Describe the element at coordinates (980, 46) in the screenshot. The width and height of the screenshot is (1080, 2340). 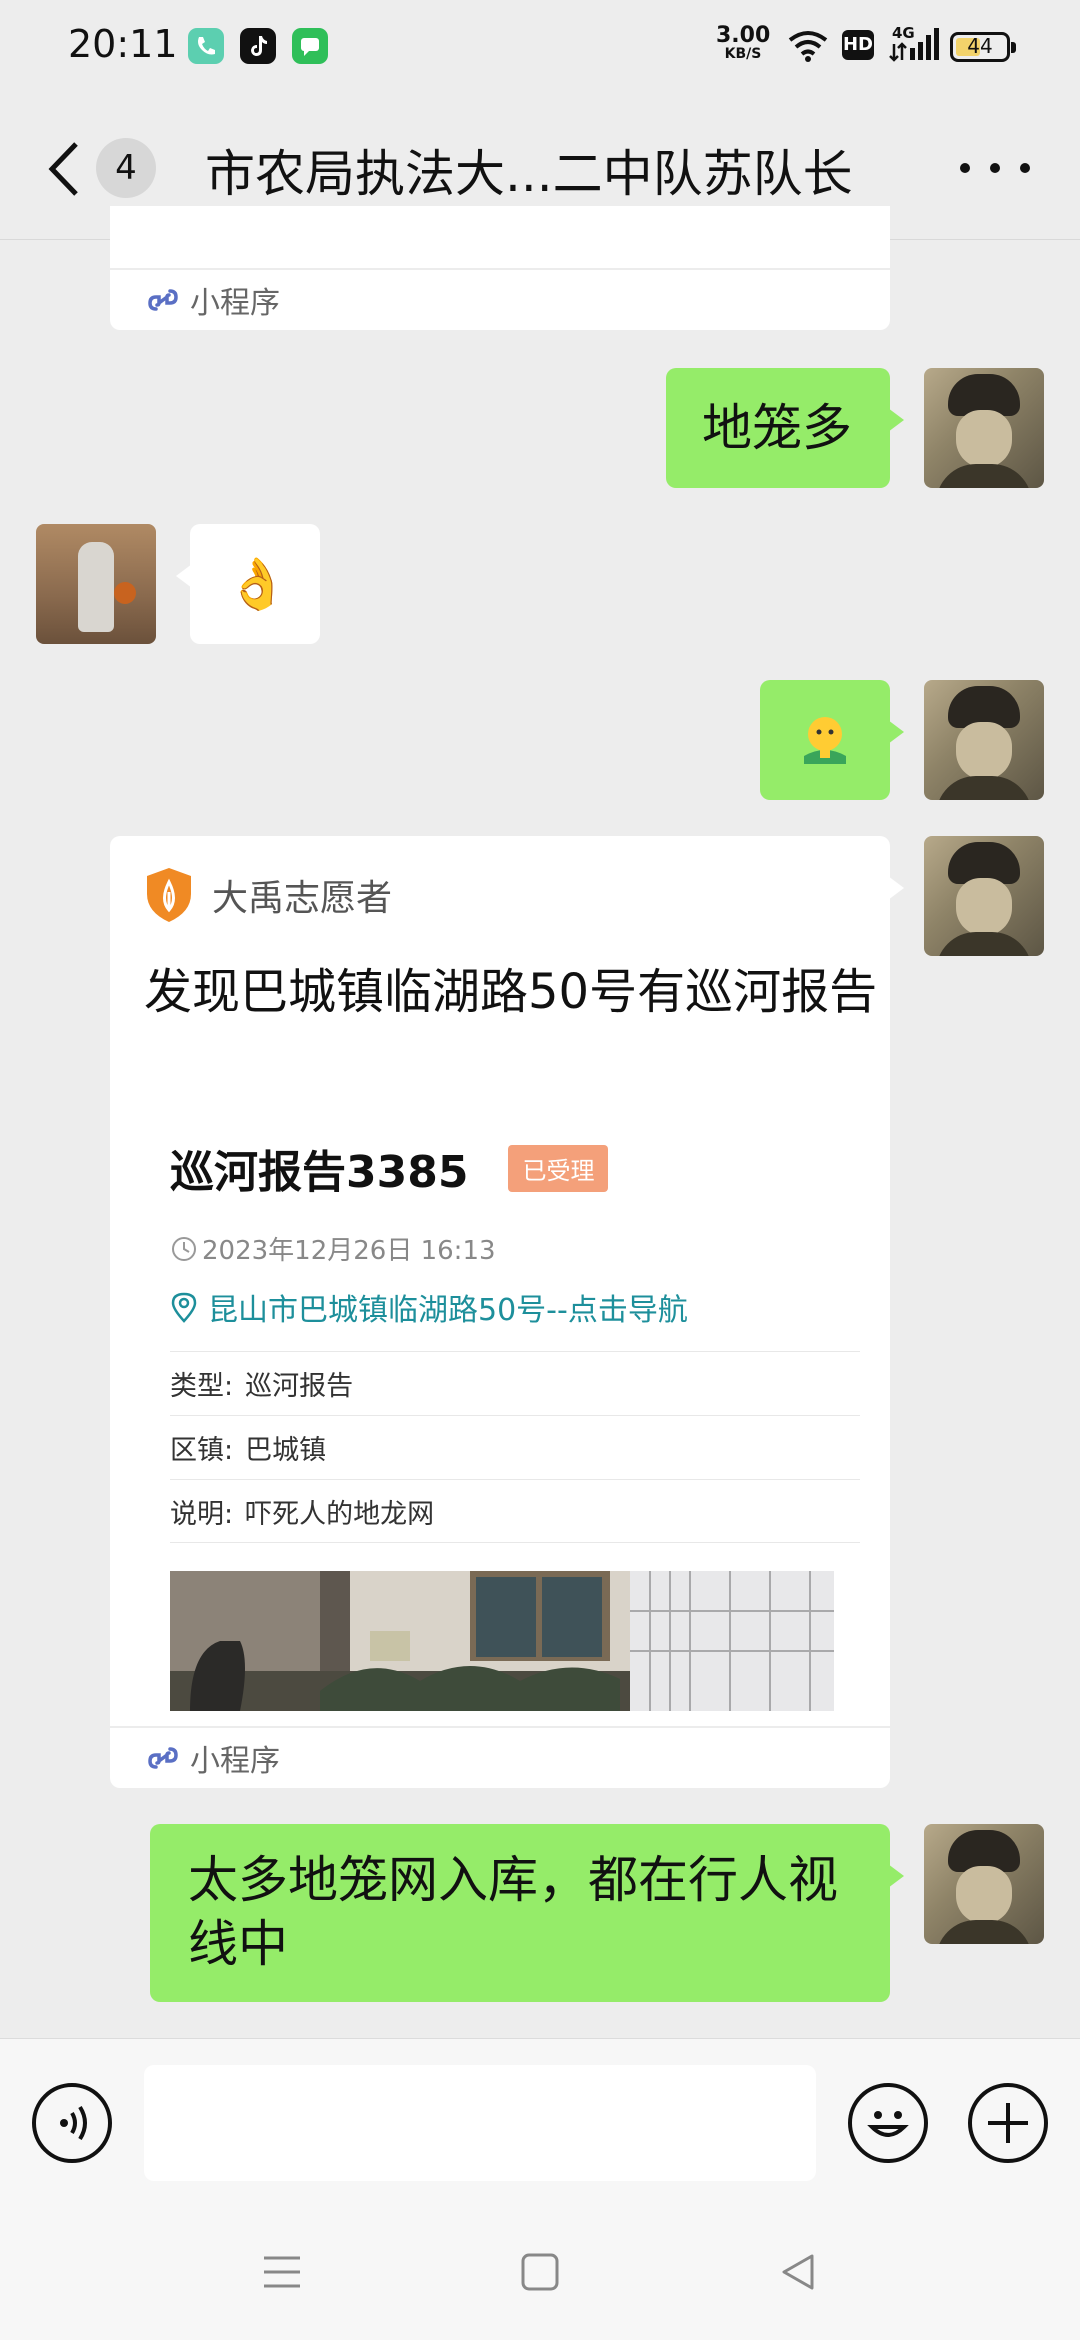
I see `battery-level: 44` at that location.